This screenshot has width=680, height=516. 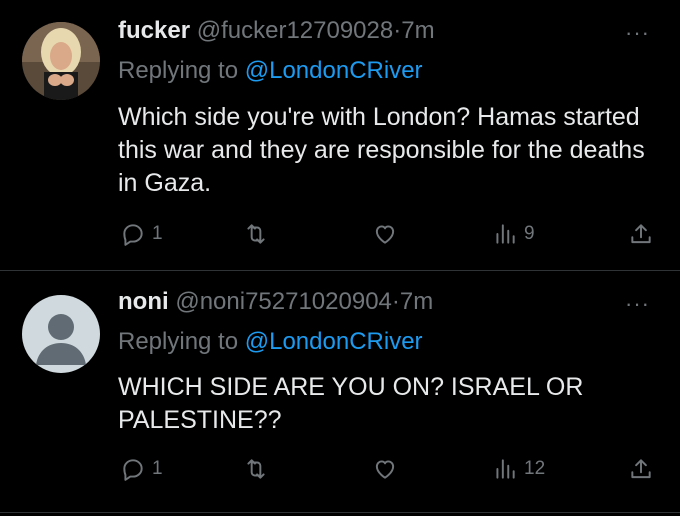 I want to click on display-name: fucker, so click(x=154, y=30).